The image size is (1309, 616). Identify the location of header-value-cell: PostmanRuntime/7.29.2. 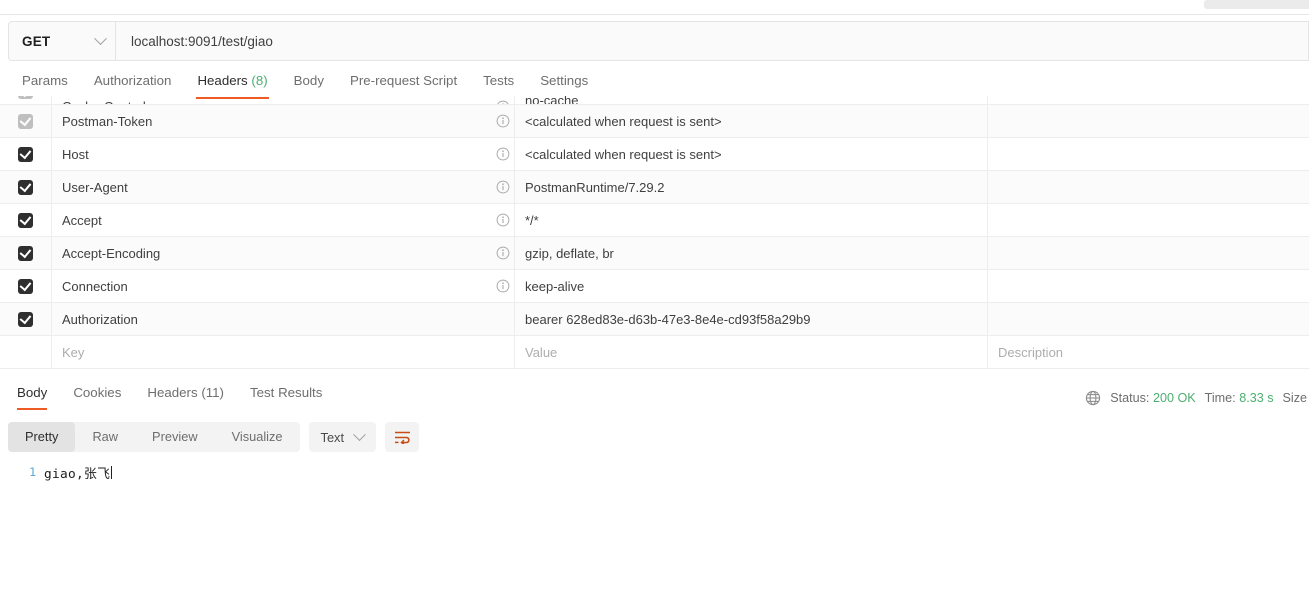
(750, 187).